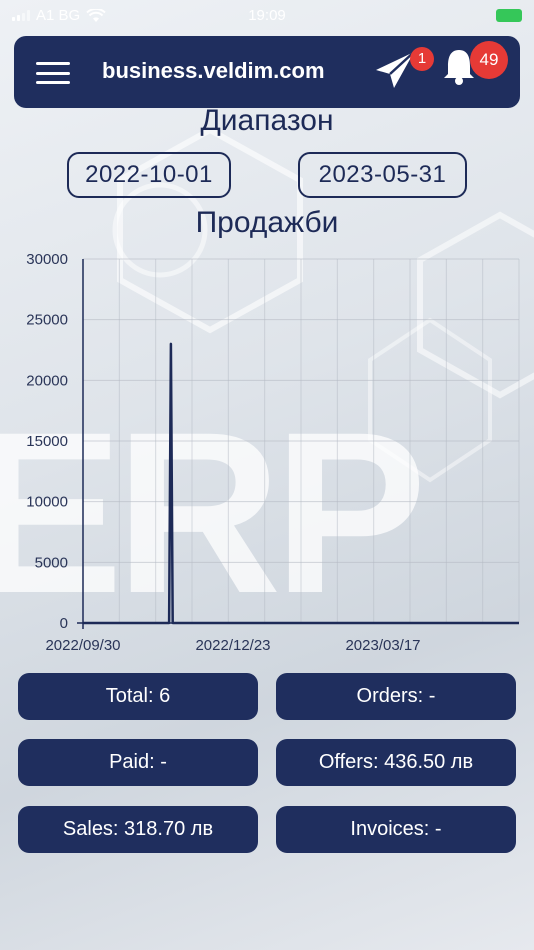 This screenshot has height=950, width=534. What do you see at coordinates (267, 222) in the screenshot?
I see `sales-heading: Продажби` at bounding box center [267, 222].